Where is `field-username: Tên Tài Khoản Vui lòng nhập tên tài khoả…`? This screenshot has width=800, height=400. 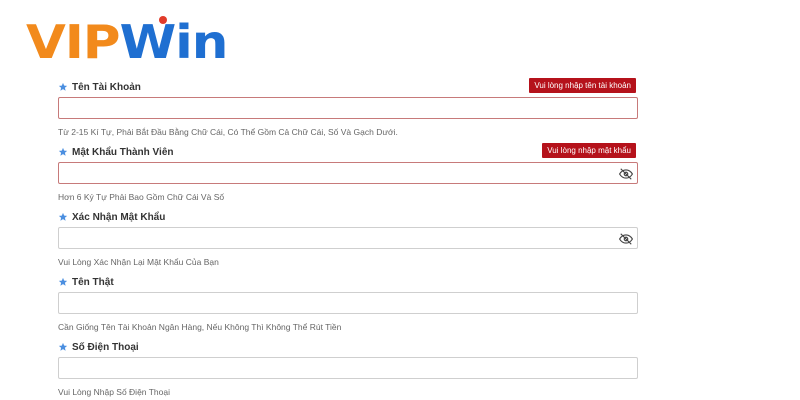 field-username: Tên Tài Khoản Vui lòng nhập tên tài khoả… is located at coordinates (348, 107).